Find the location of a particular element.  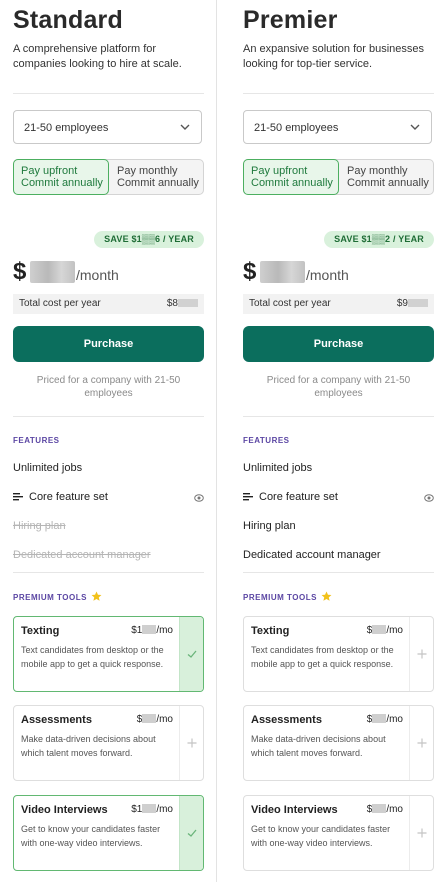

total-cost-amount: $9 is located at coordinates (412, 304).